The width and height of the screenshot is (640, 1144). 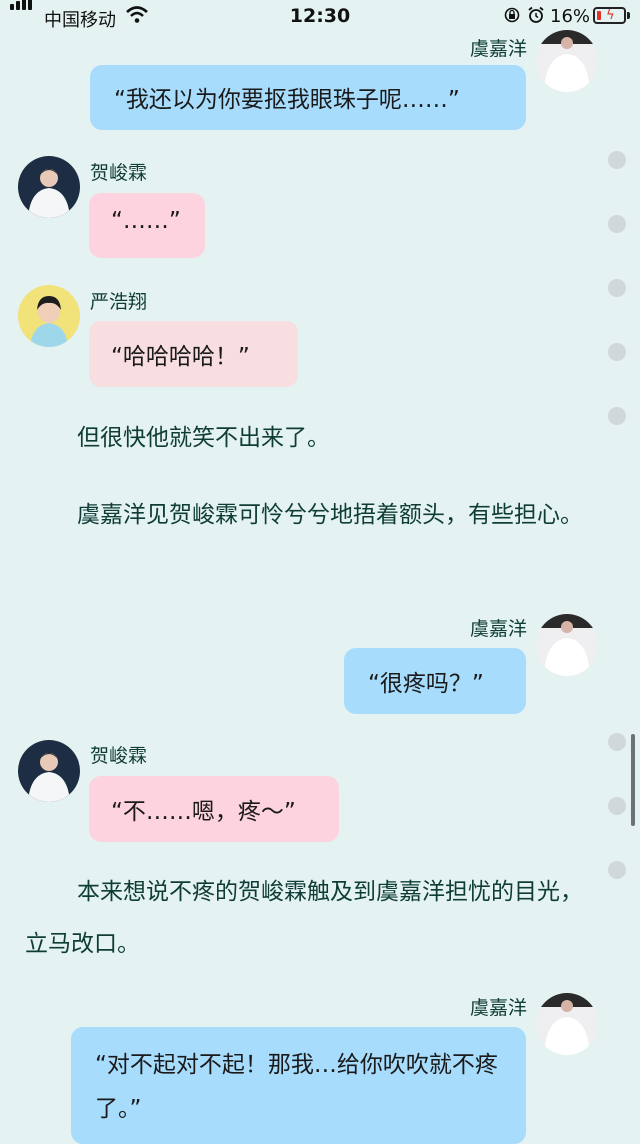 I want to click on scrollbar, so click(x=633, y=780).